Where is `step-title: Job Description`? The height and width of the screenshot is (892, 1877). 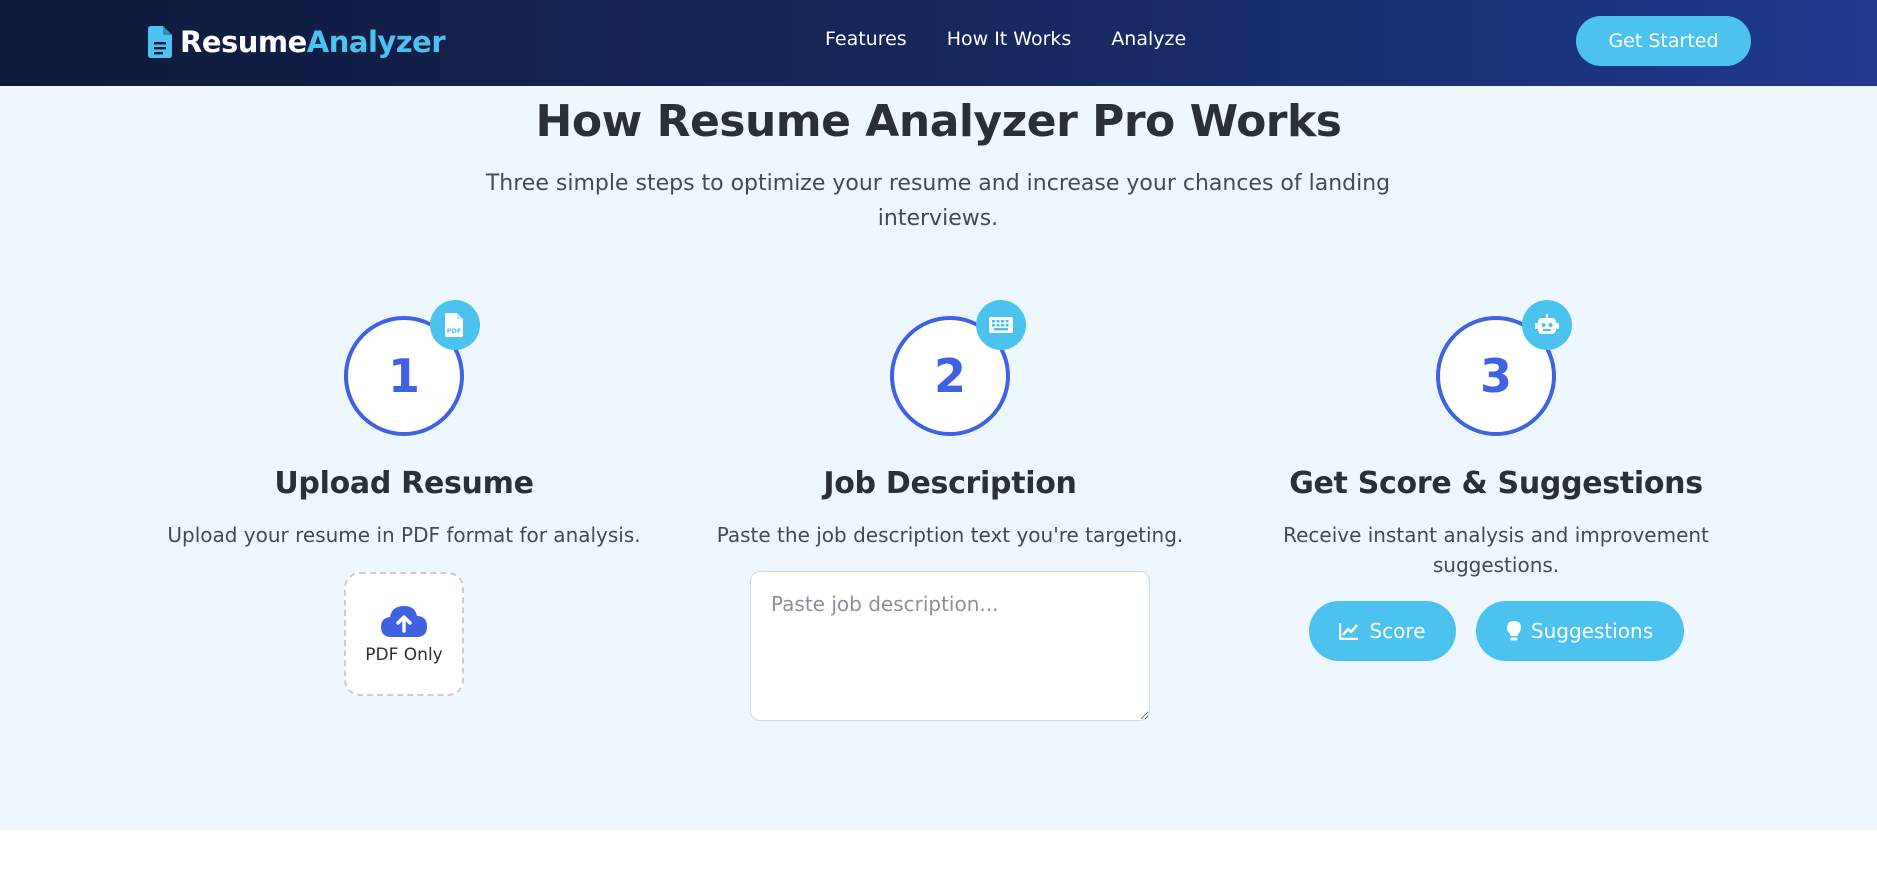
step-title: Job Description is located at coordinates (950, 483).